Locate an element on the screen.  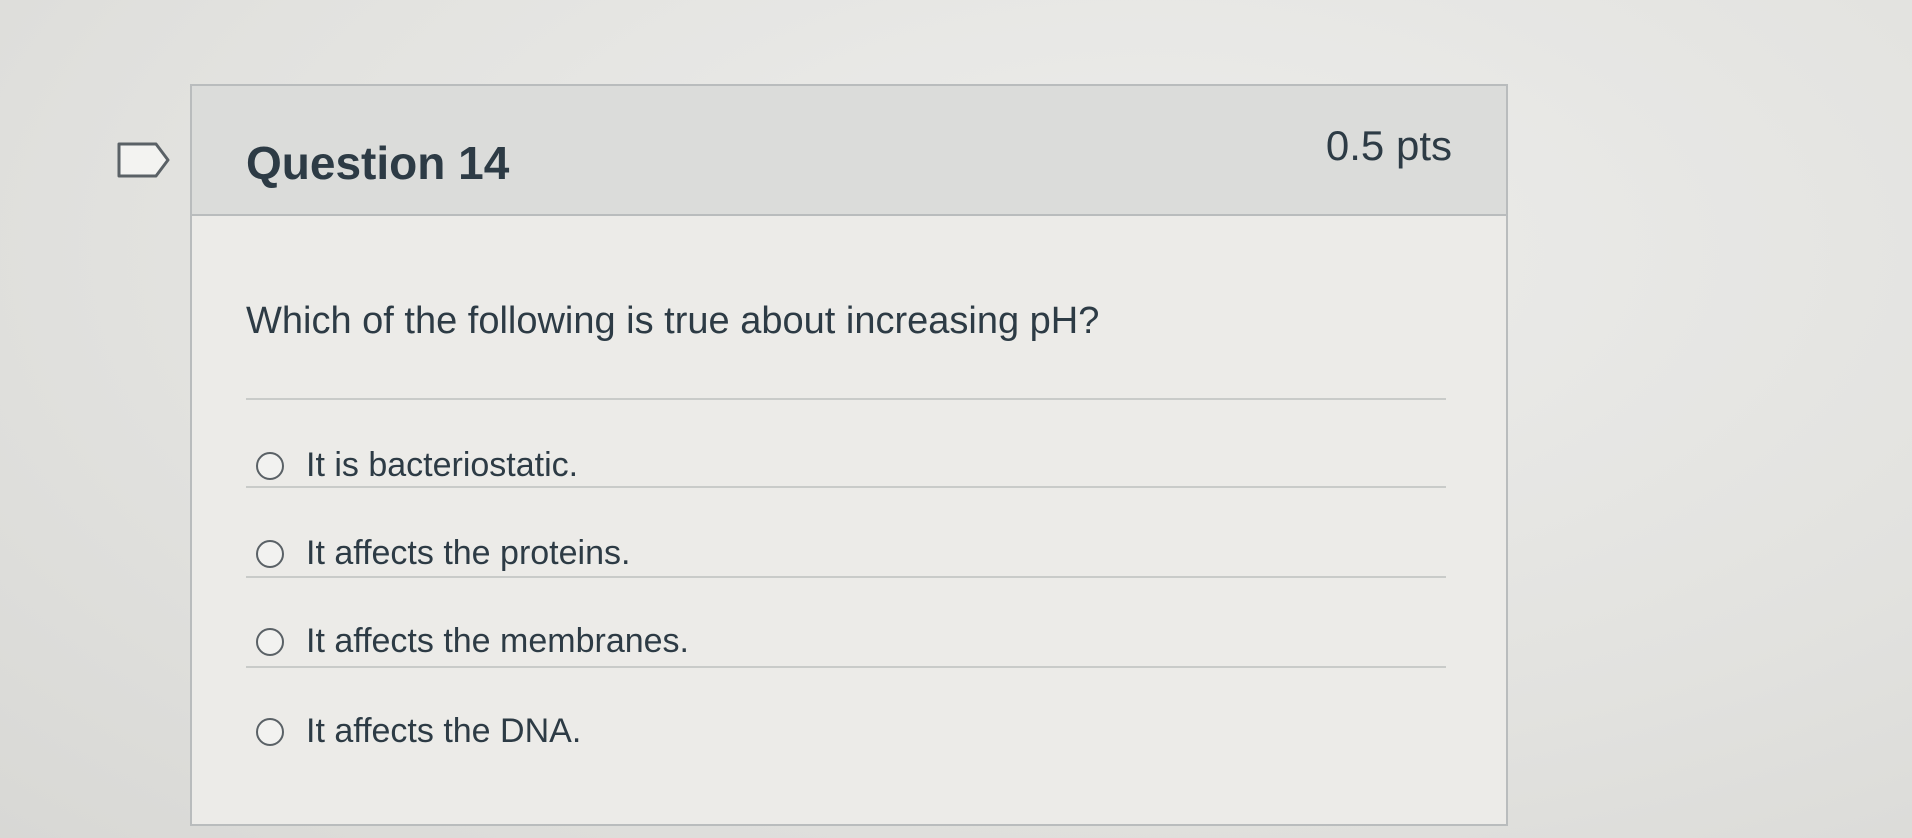
question-points: 0.5 pts is located at coordinates (1388, 145).